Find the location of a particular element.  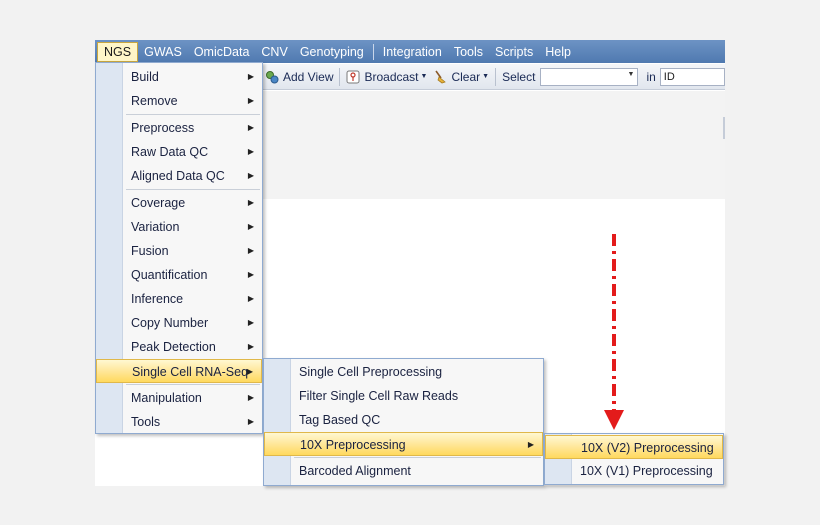

menu-item-label: Tag Based QC is located at coordinates (340, 420).